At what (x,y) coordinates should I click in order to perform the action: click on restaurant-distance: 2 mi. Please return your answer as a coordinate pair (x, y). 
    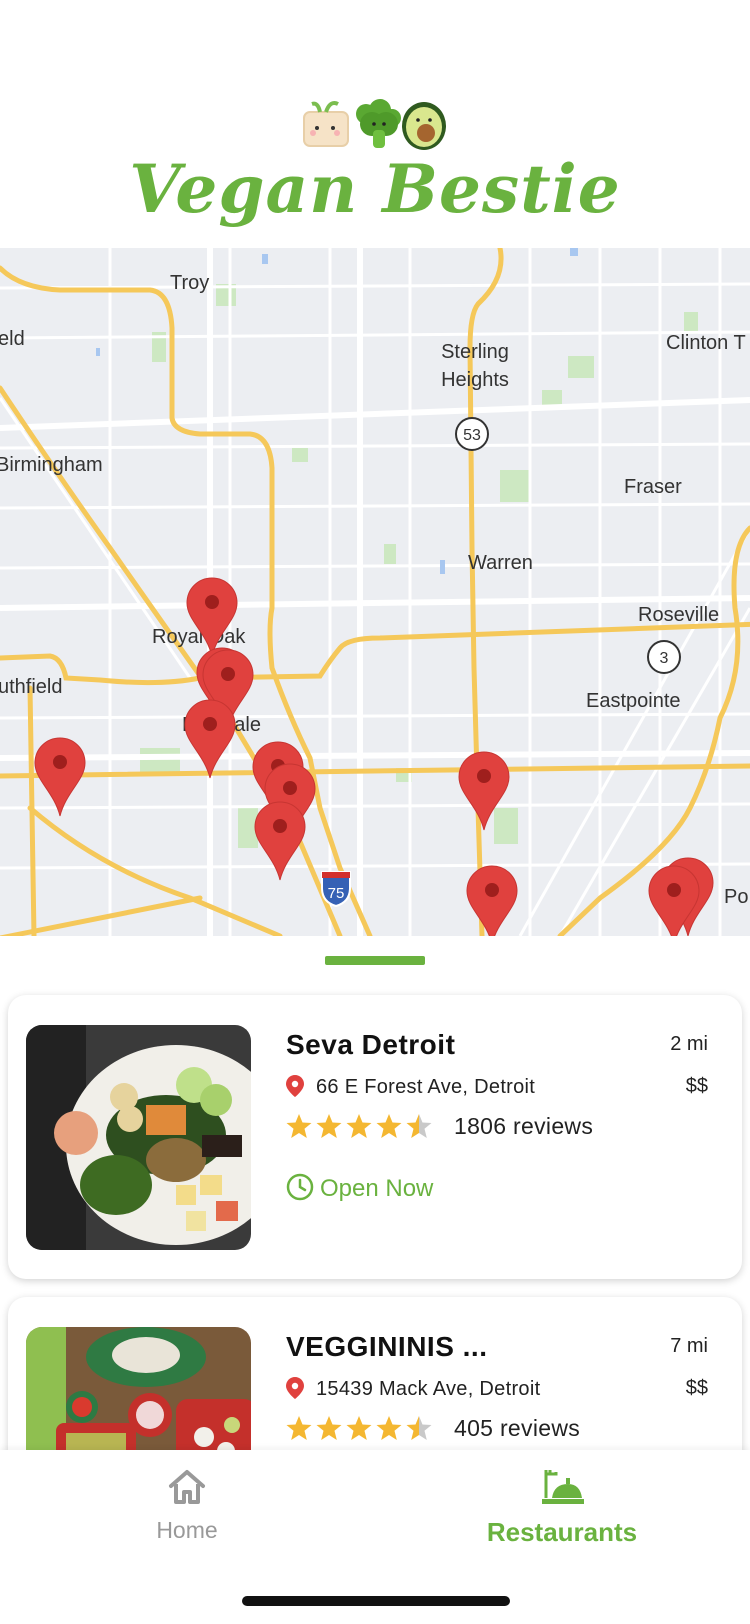
    Looking at the image, I should click on (689, 1044).